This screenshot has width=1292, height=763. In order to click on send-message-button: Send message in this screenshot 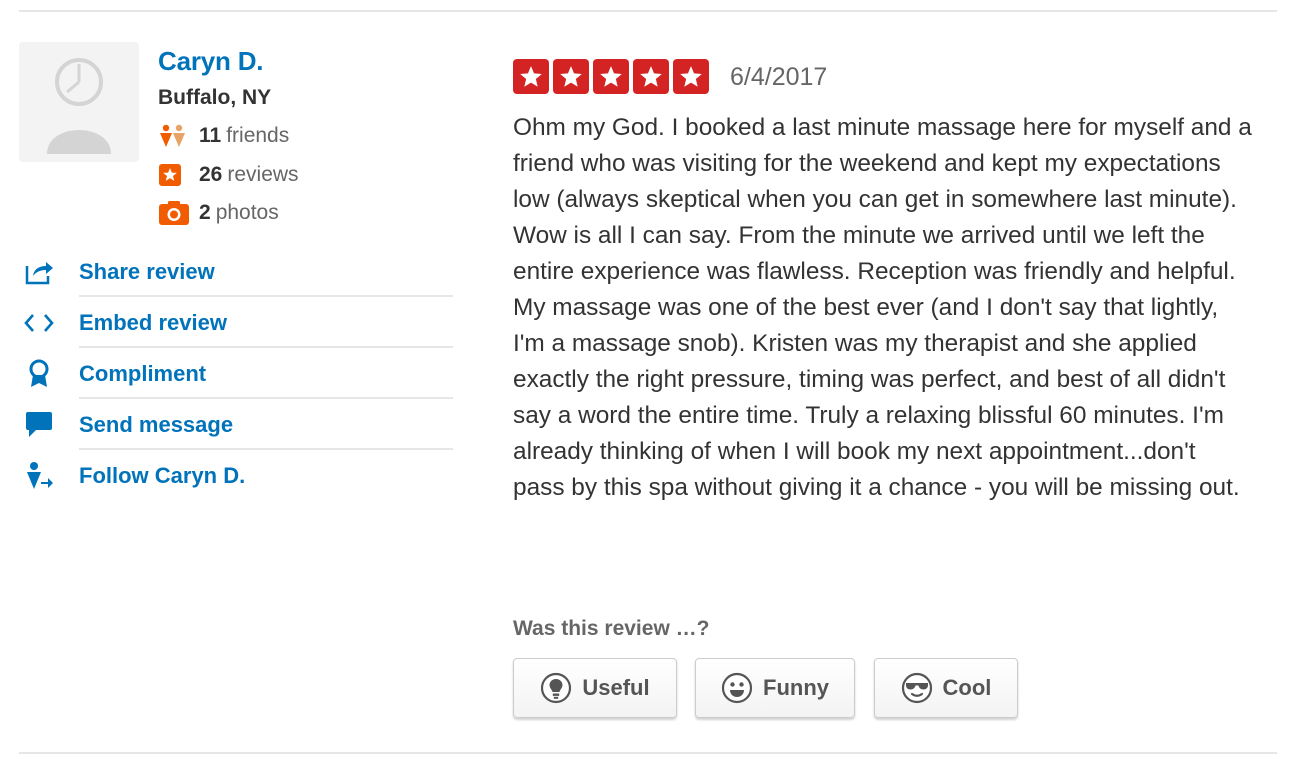, I will do `click(236, 424)`.